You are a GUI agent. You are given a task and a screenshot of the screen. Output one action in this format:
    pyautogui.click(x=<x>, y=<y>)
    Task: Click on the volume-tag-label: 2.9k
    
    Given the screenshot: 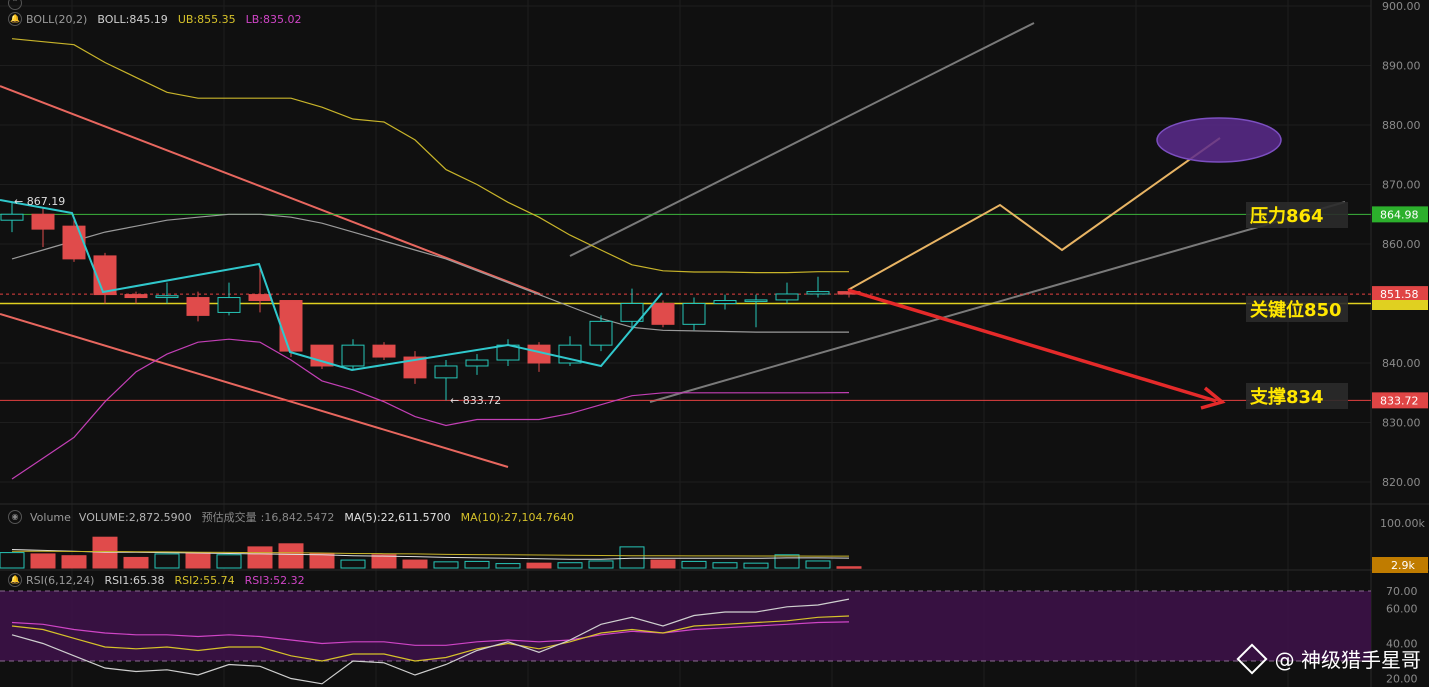 What is the action you would take?
    pyautogui.click(x=1403, y=565)
    